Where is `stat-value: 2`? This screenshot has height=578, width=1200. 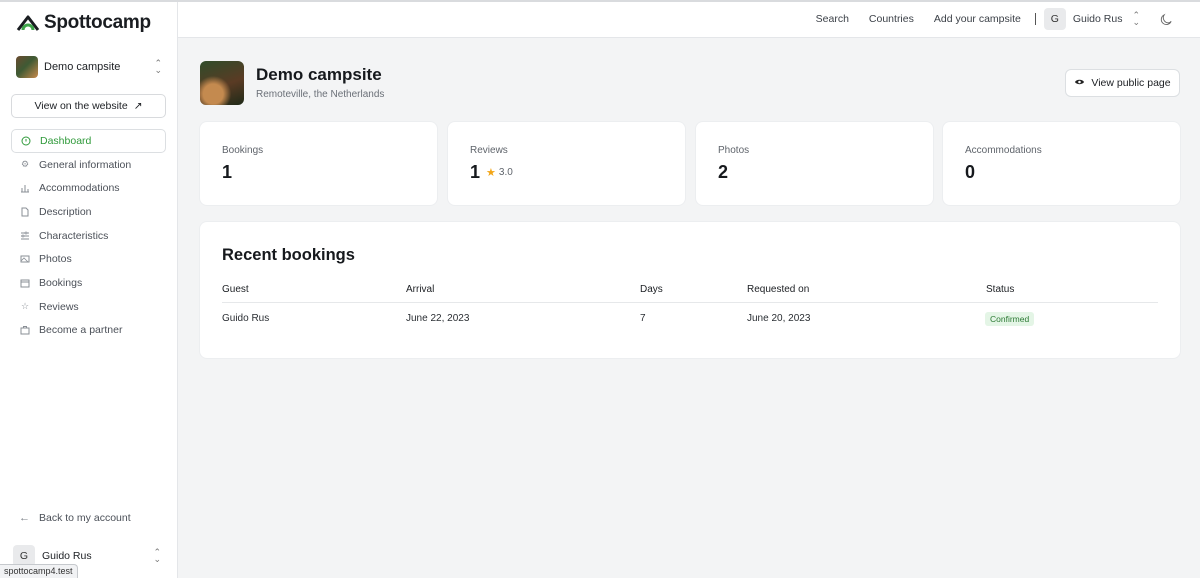
stat-value: 2 is located at coordinates (723, 172).